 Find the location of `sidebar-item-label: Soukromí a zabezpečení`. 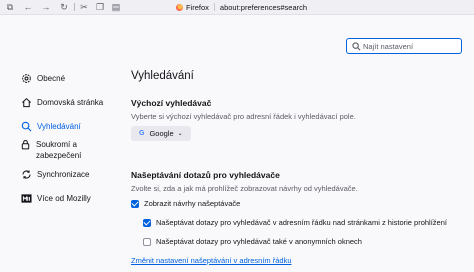

sidebar-item-label: Soukromí a zabezpečení is located at coordinates (59, 150).